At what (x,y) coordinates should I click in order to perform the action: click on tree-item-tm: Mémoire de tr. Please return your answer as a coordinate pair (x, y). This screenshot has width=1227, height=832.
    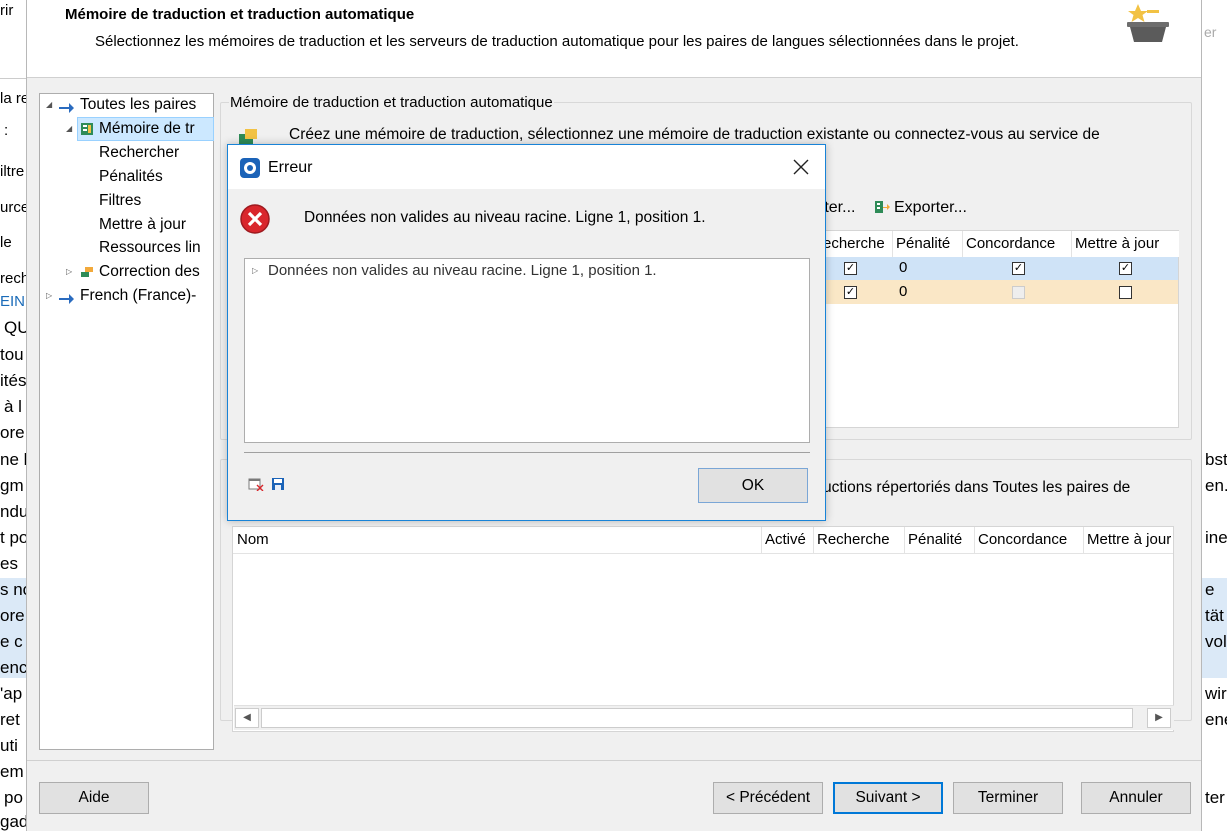
    Looking at the image, I should click on (147, 129).